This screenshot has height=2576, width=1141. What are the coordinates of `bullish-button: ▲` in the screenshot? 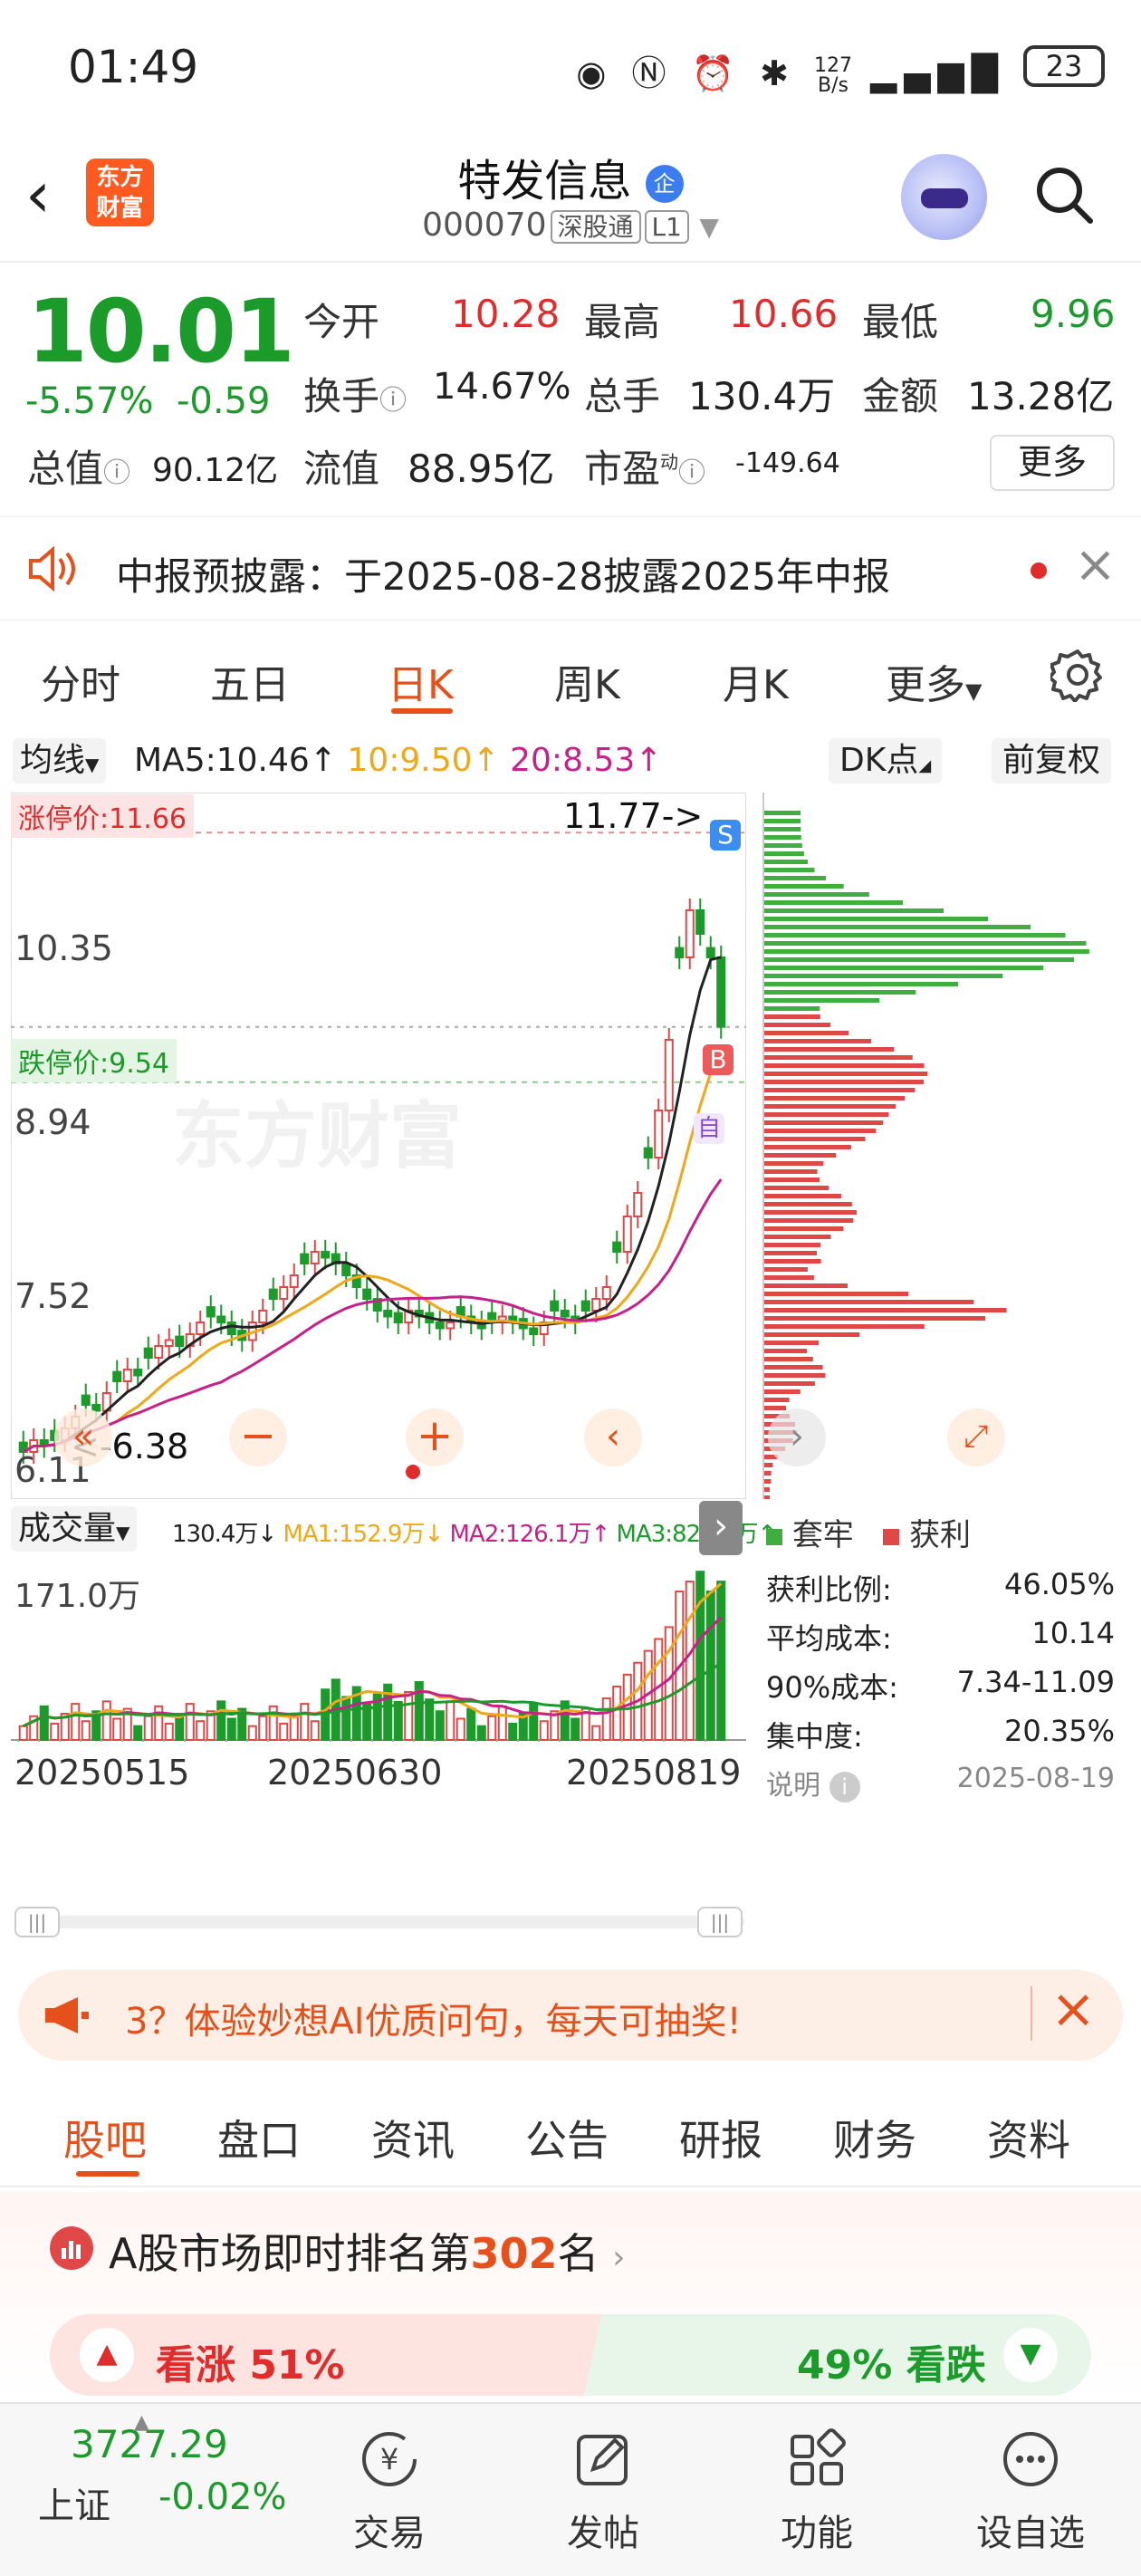 It's located at (107, 2355).